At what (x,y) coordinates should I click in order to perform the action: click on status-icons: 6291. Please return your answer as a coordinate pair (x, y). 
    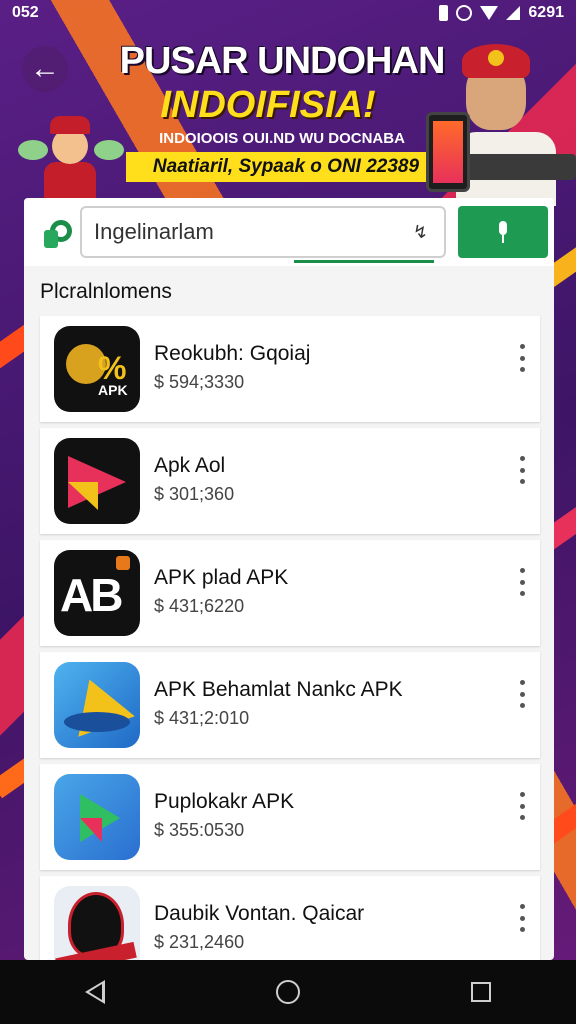
    Looking at the image, I should click on (501, 13).